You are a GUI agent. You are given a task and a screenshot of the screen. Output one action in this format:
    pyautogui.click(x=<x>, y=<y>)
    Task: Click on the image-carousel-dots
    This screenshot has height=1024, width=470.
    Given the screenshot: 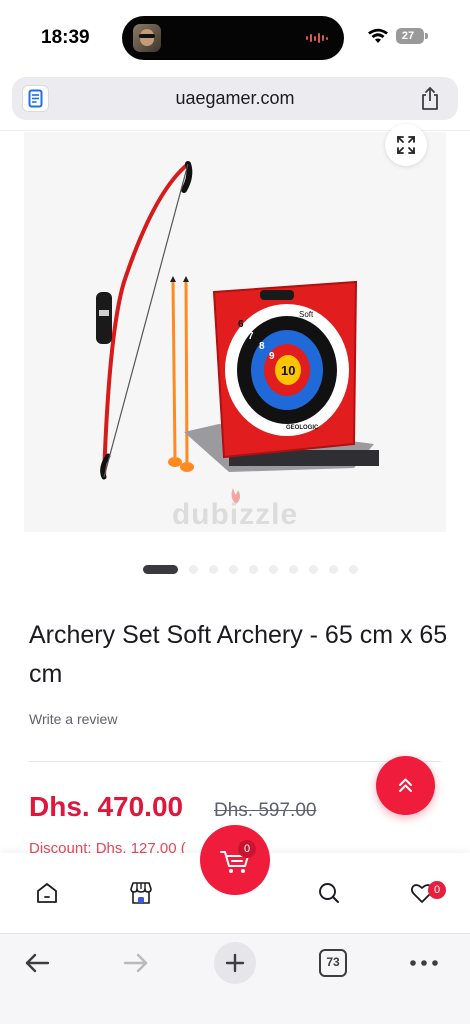 What is the action you would take?
    pyautogui.click(x=250, y=569)
    